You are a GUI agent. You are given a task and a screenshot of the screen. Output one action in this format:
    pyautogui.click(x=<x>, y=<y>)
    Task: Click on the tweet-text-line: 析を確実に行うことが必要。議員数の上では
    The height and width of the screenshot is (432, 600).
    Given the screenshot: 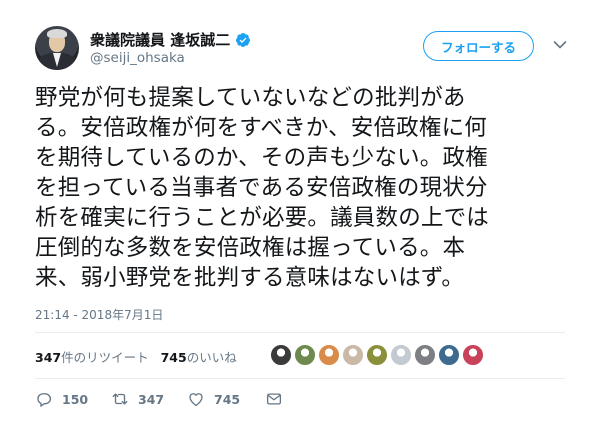 What is the action you would take?
    pyautogui.click(x=262, y=218)
    